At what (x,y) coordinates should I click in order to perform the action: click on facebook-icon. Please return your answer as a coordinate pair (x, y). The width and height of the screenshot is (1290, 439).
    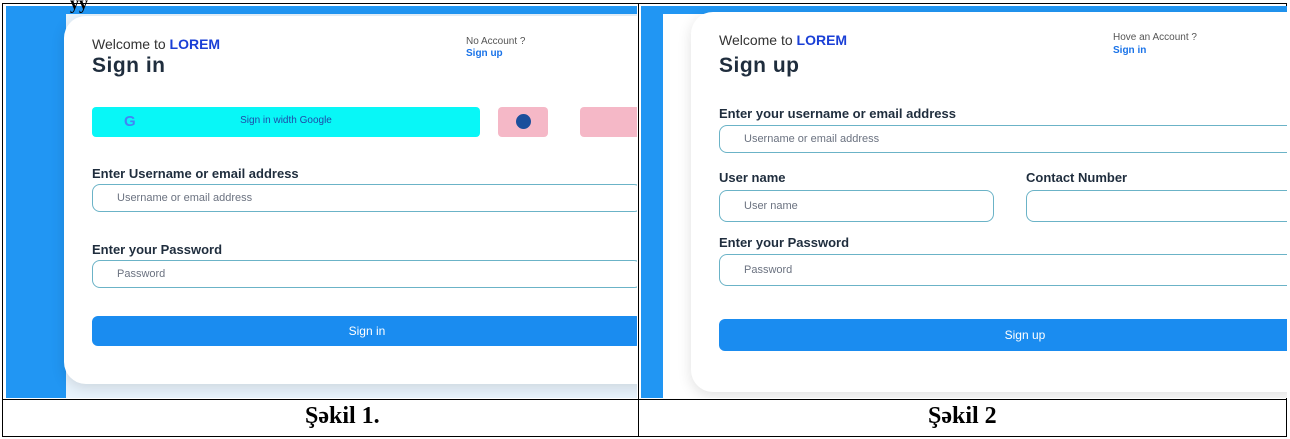
    Looking at the image, I should click on (523, 121).